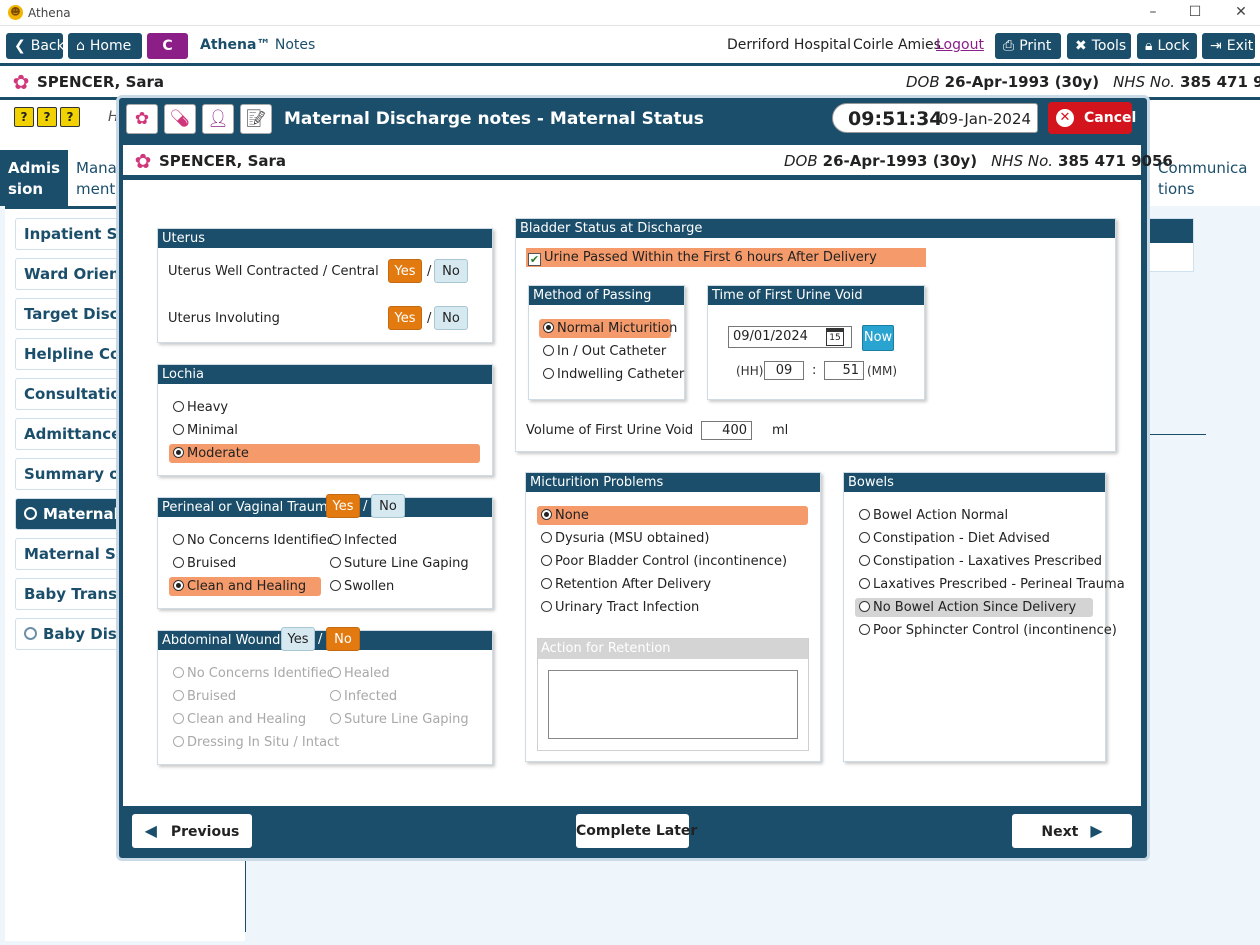  What do you see at coordinates (673, 649) in the screenshot?
I see `section-header: Action for Retention` at bounding box center [673, 649].